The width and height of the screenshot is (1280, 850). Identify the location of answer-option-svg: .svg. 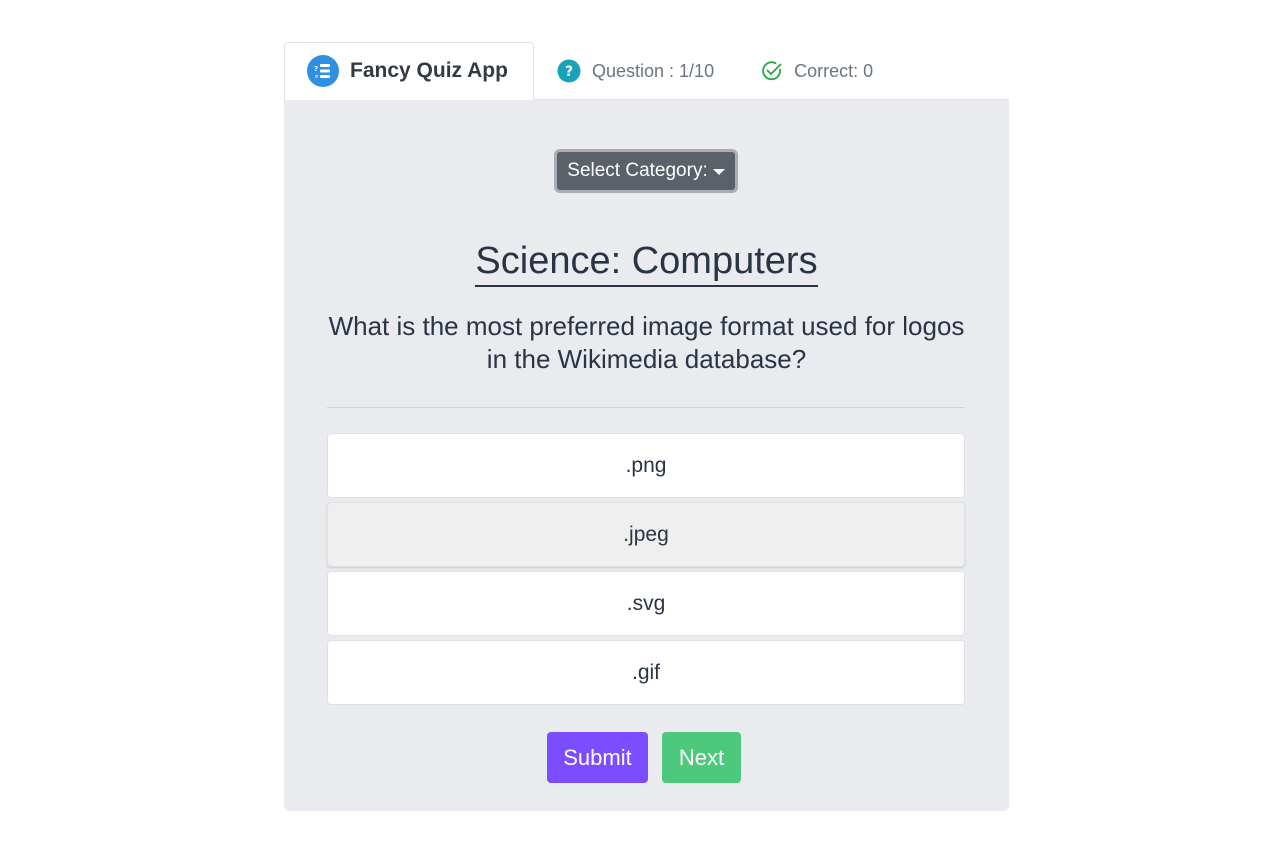
(646, 603).